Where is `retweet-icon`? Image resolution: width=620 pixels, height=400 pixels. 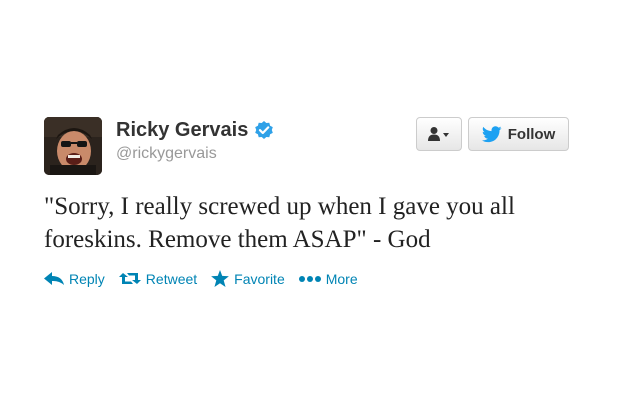 retweet-icon is located at coordinates (129, 278).